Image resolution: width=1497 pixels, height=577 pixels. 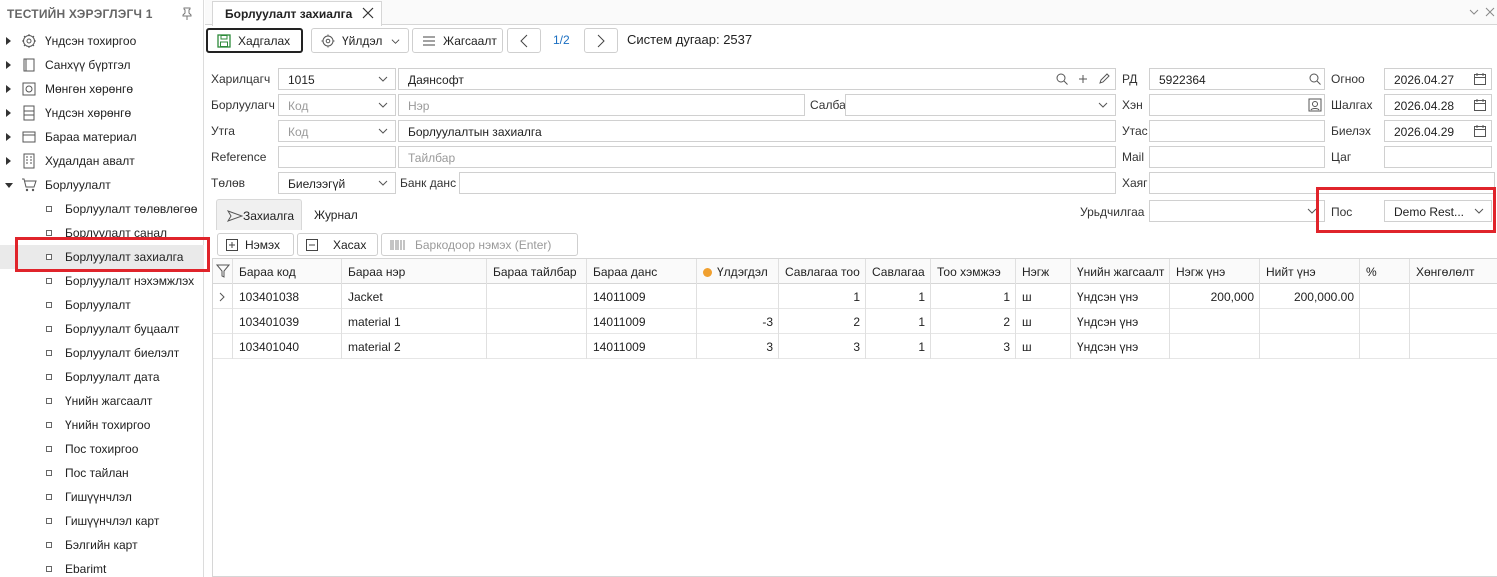 I want to click on close-icon, so click(x=368, y=13).